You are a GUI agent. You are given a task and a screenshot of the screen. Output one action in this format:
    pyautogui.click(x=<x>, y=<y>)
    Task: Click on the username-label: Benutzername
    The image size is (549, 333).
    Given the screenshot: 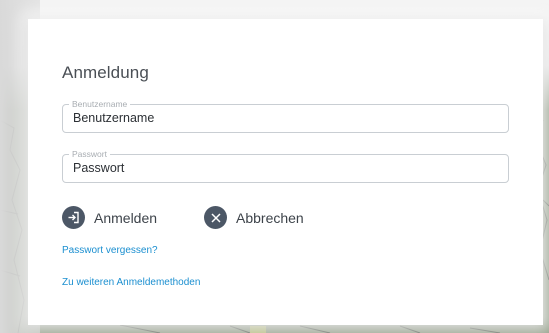 What is the action you would take?
    pyautogui.click(x=100, y=104)
    